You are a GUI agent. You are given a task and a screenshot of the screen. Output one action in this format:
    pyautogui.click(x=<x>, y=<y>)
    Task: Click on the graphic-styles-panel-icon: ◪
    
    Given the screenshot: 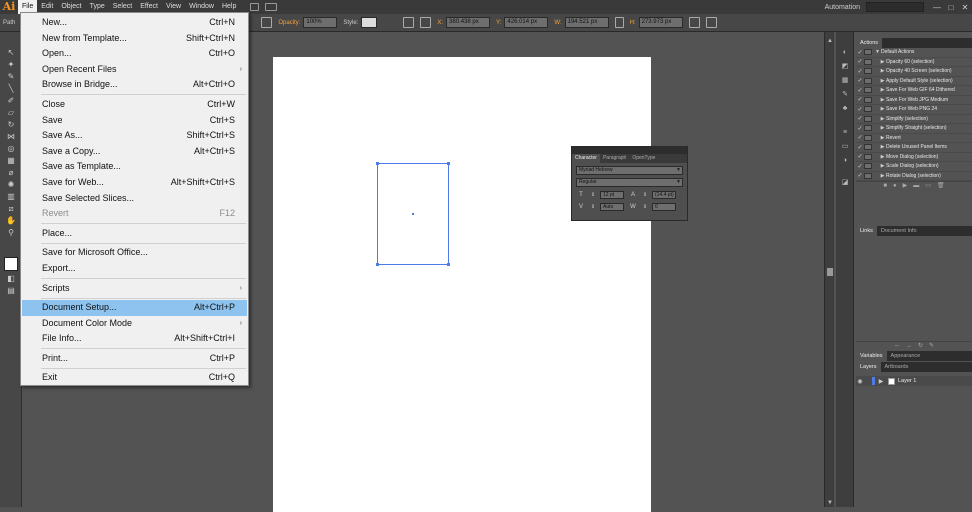 What is the action you would take?
    pyautogui.click(x=845, y=182)
    